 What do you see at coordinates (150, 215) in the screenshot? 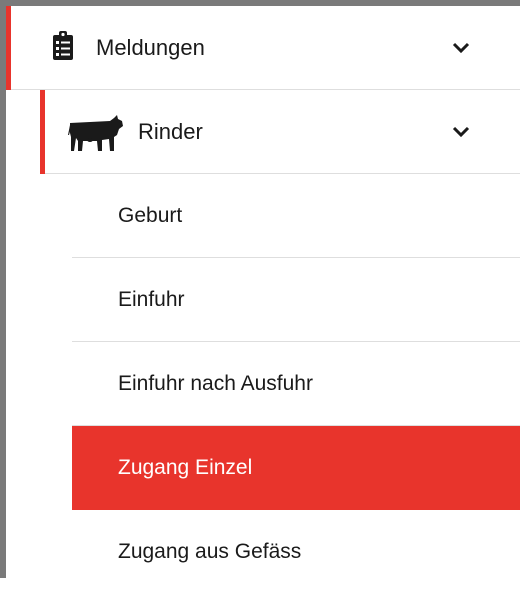
I see `submenu-item-label: Geburt` at bounding box center [150, 215].